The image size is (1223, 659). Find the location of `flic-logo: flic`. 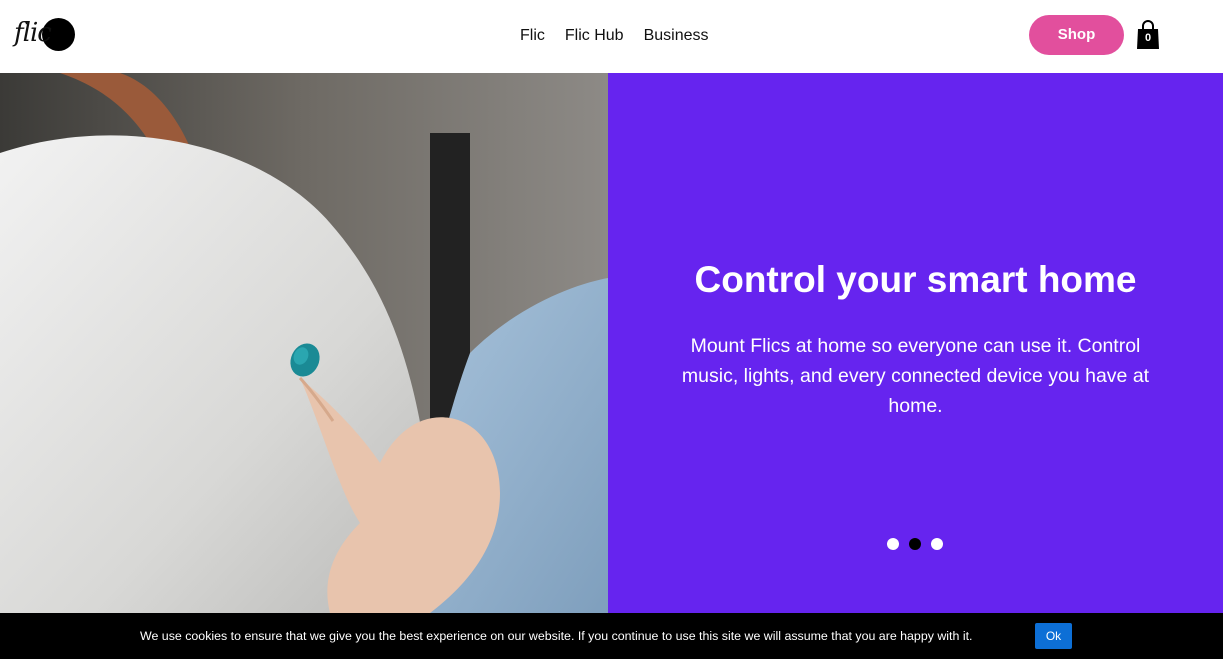

flic-logo: flic is located at coordinates (45, 35).